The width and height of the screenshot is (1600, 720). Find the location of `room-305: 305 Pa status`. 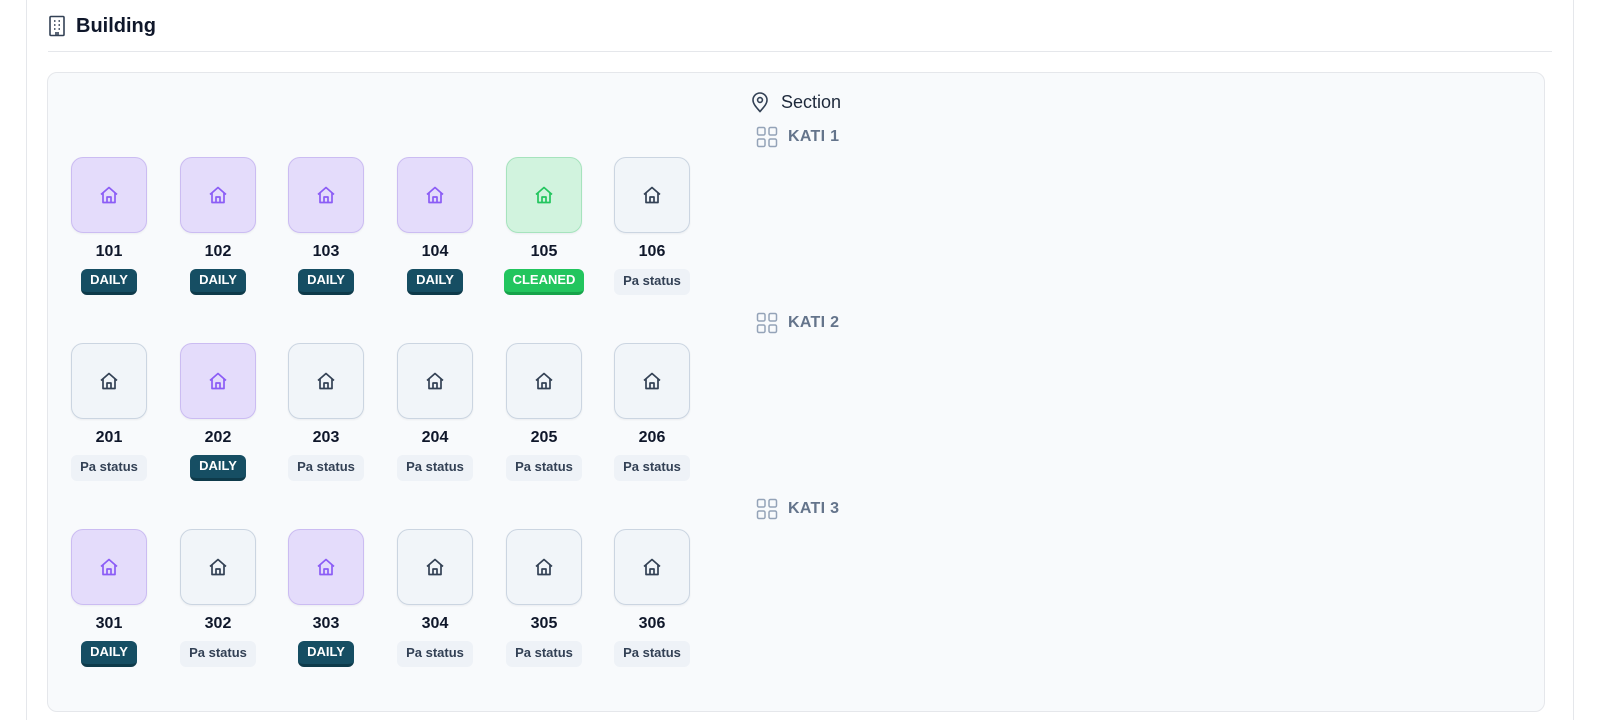

room-305: 305 Pa status is located at coordinates (544, 598).